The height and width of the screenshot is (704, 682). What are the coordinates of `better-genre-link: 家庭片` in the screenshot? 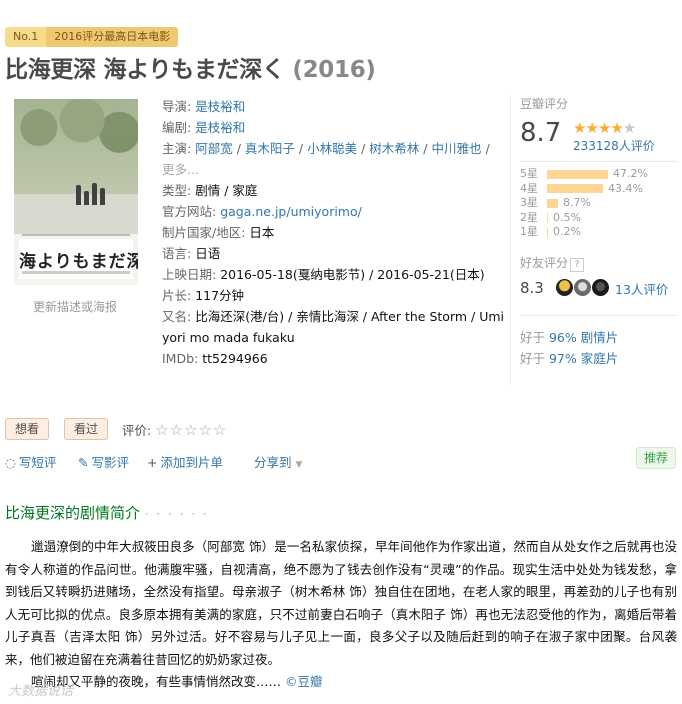 It's located at (600, 358).